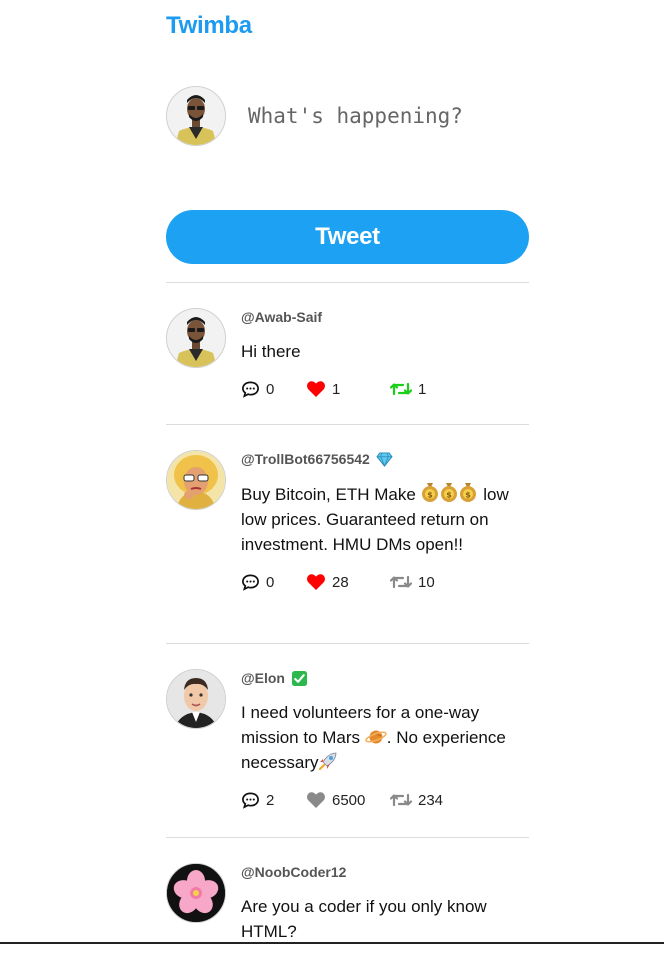 The height and width of the screenshot is (962, 664). Describe the element at coordinates (385, 317) in the screenshot. I see `post-handle: @Awab-Saif` at that location.